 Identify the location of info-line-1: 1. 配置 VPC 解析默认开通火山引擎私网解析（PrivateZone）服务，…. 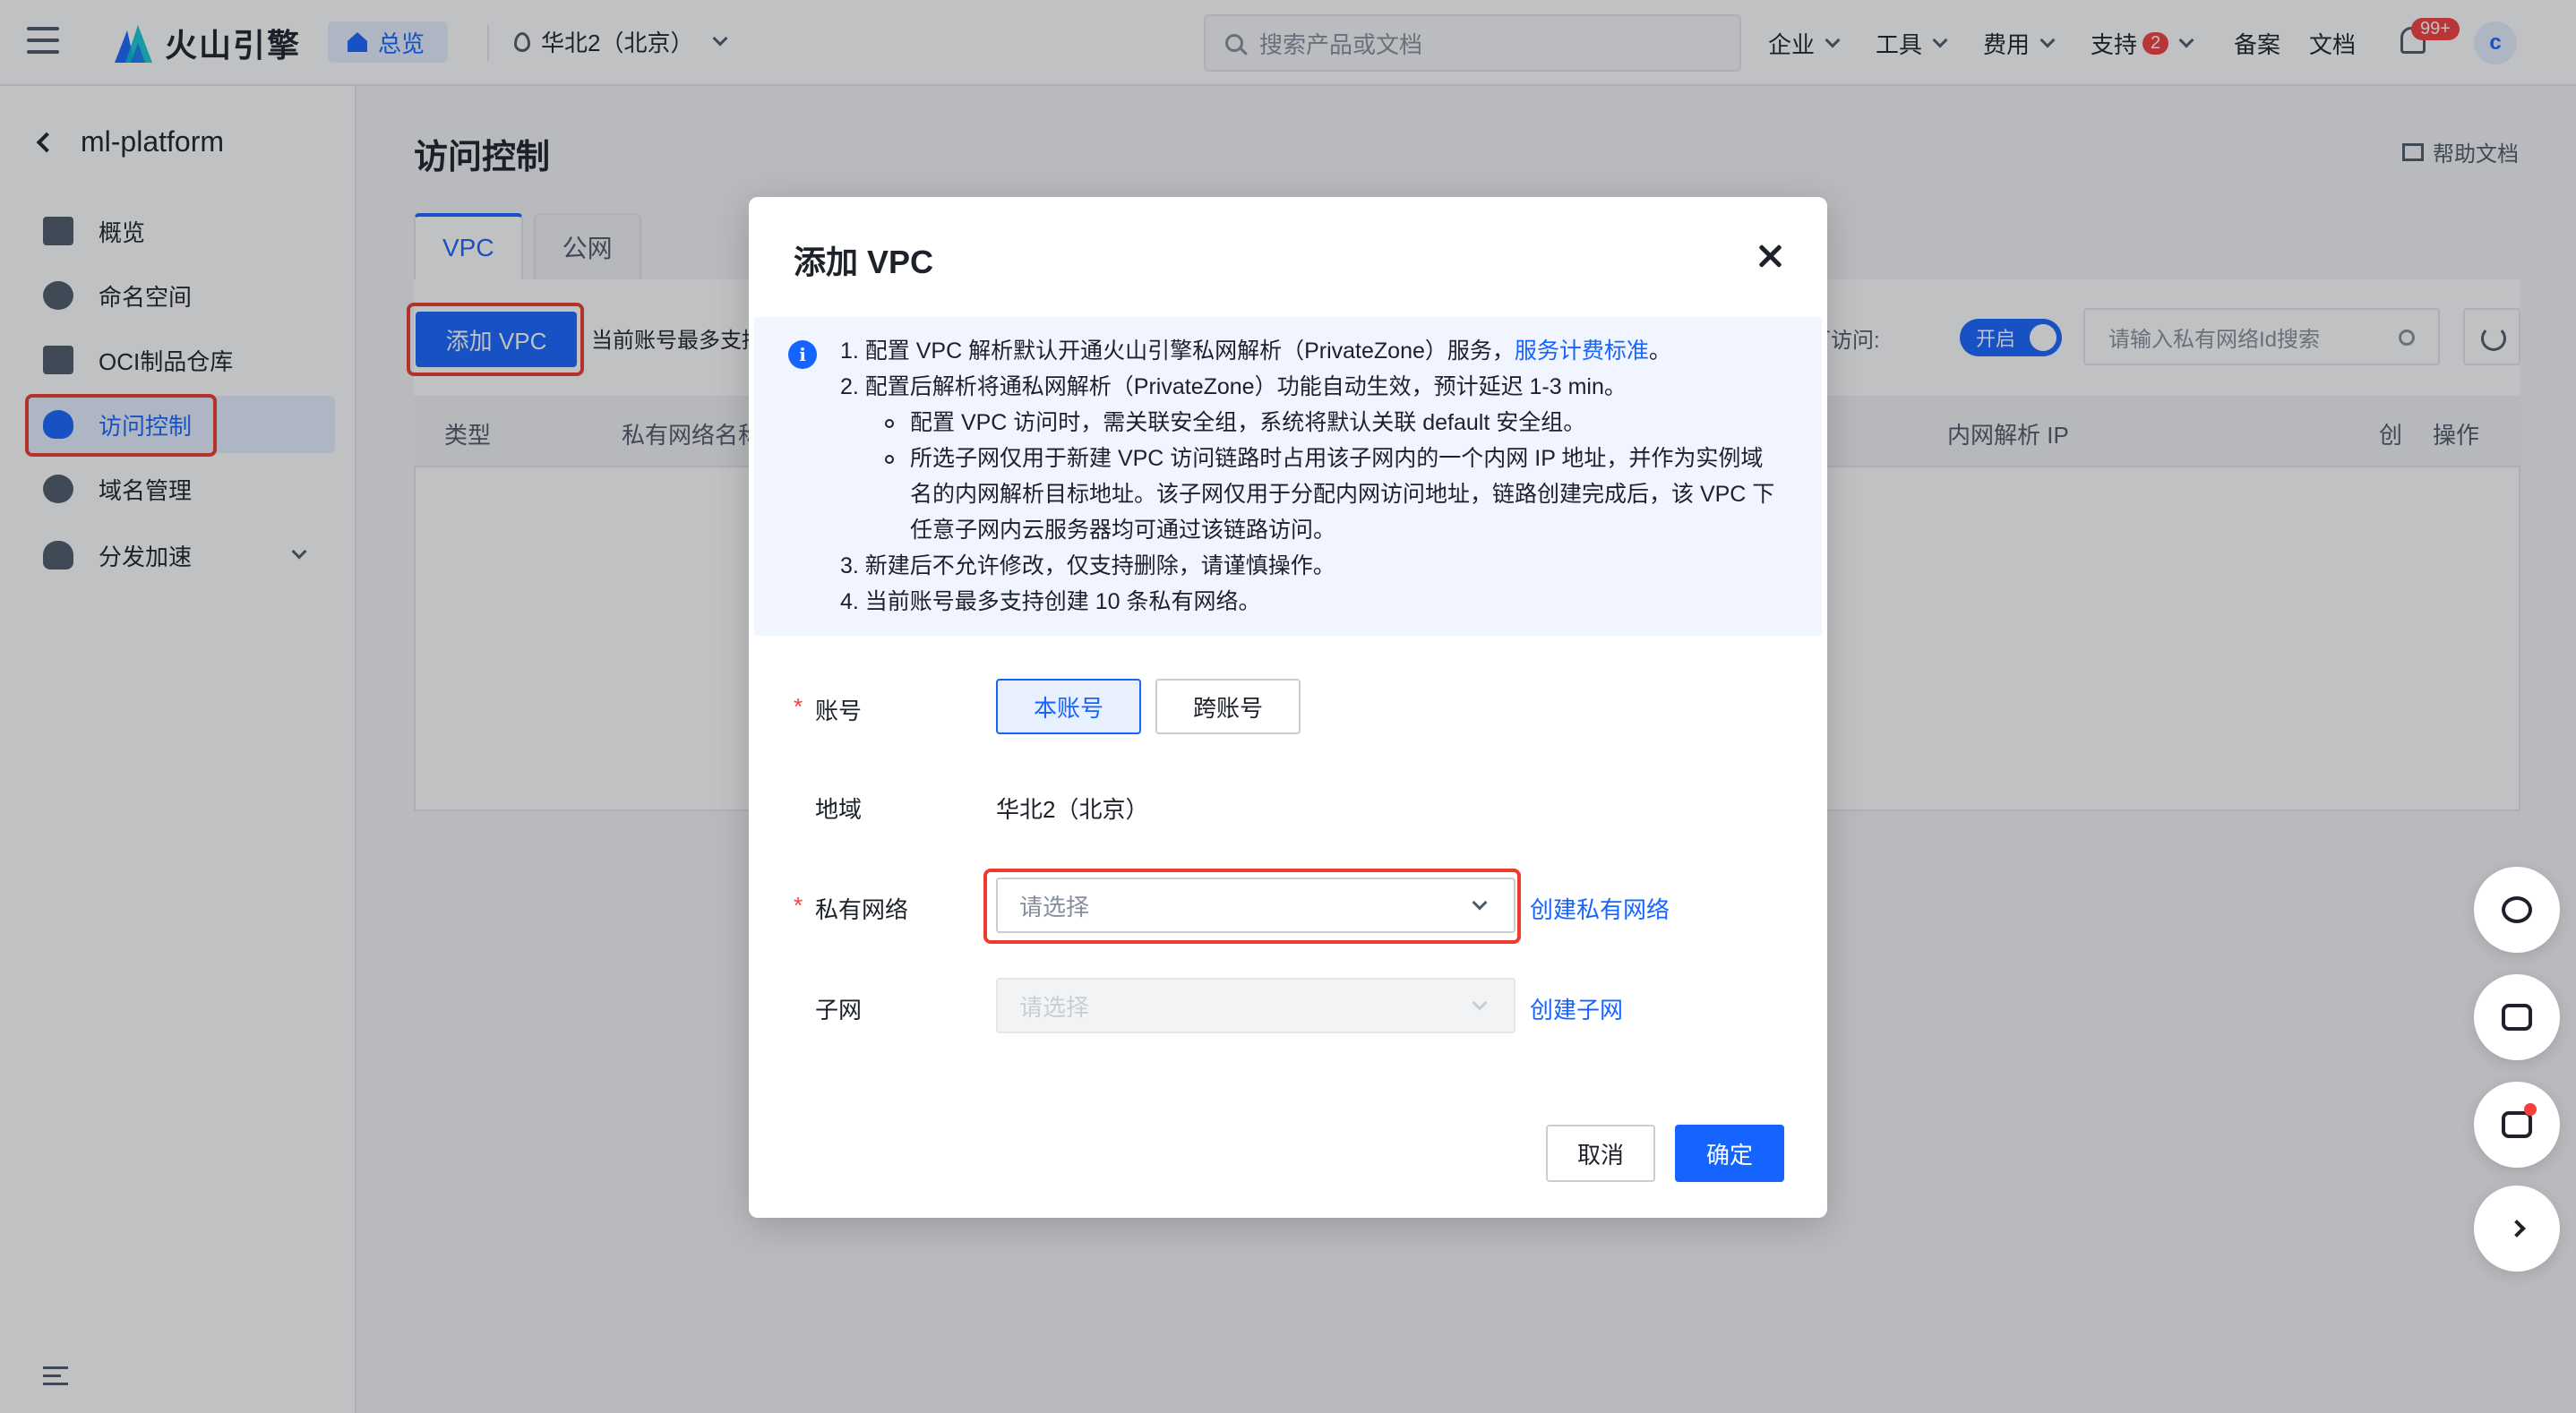
(1255, 351).